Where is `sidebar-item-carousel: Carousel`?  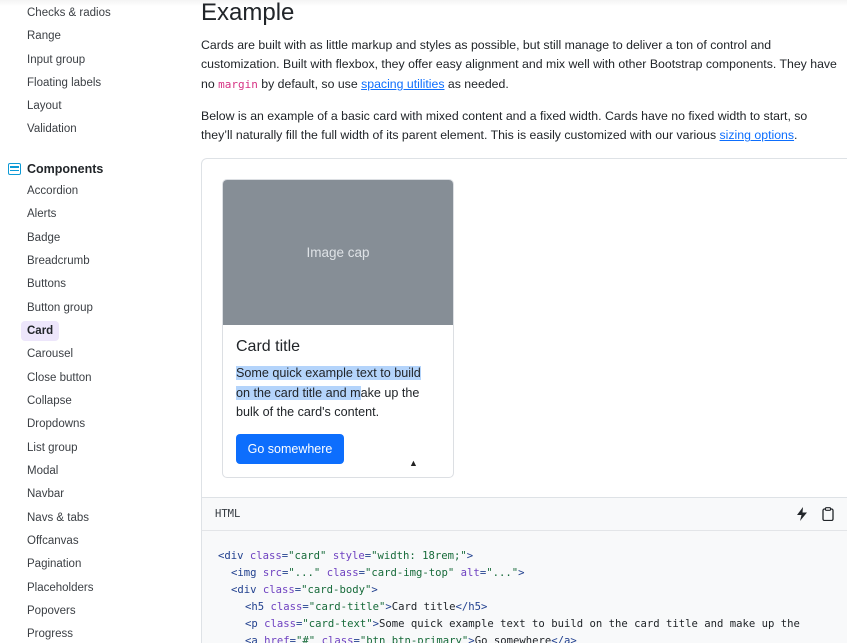
sidebar-item-carousel: Carousel is located at coordinates (50, 354).